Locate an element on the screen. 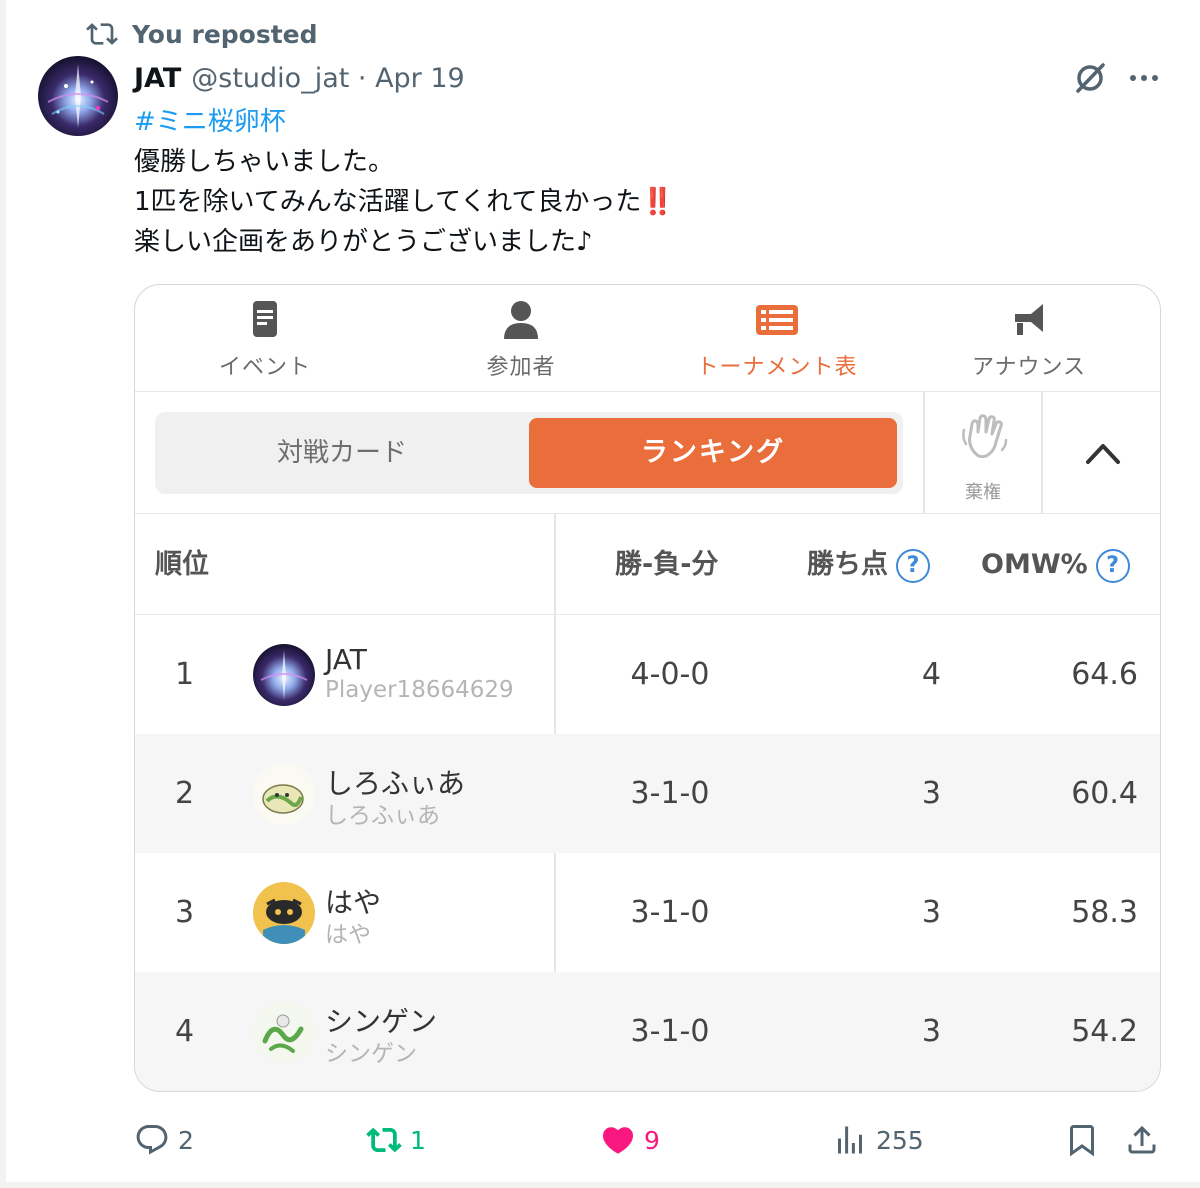 The image size is (1200, 1188). points-help-icon: ? is located at coordinates (913, 565).